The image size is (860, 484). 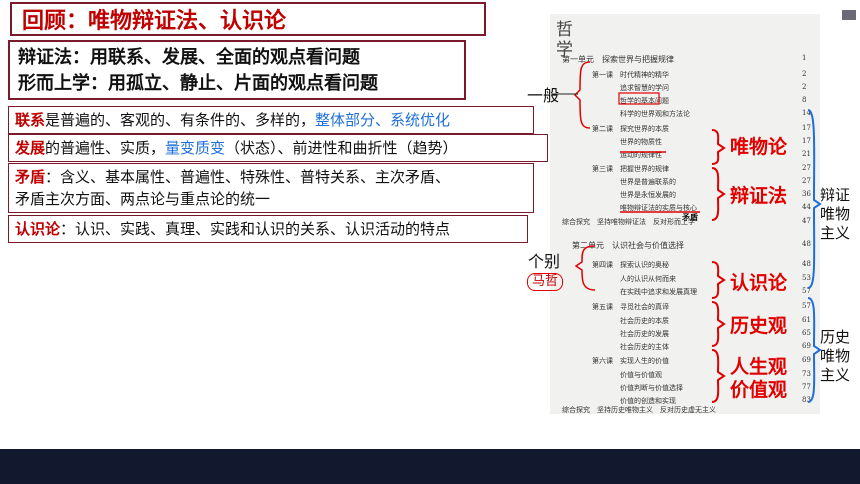 What do you see at coordinates (585, 268) in the screenshot?
I see `individual-brace` at bounding box center [585, 268].